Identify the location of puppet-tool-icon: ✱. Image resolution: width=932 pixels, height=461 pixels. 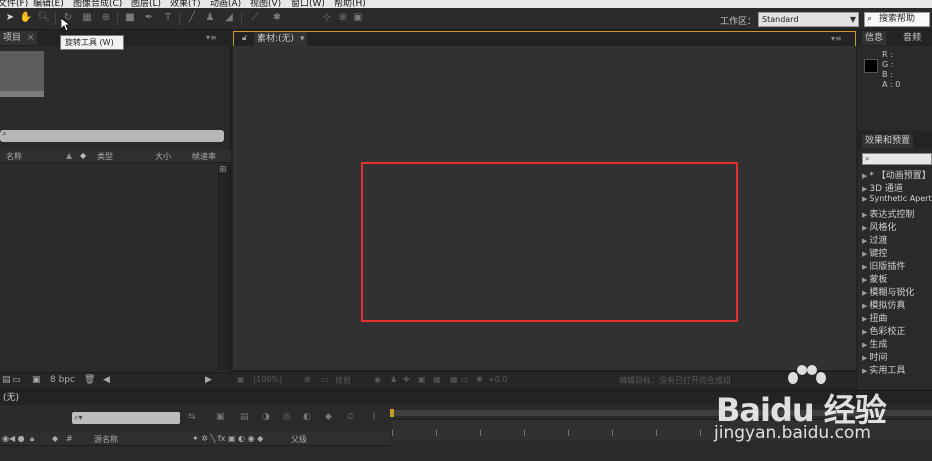
(277, 18).